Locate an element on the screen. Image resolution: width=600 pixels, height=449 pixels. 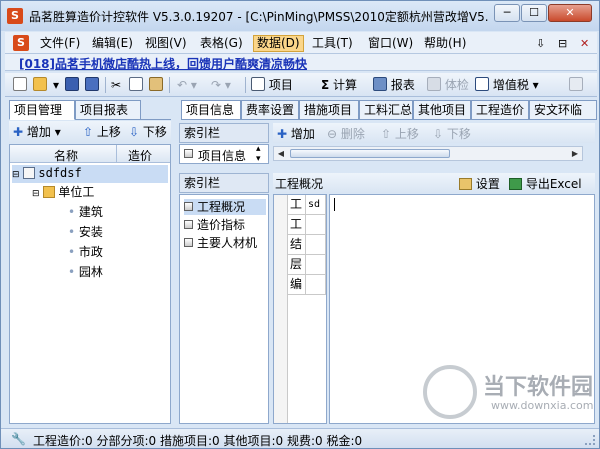
paste-icon is located at coordinates (156, 85).